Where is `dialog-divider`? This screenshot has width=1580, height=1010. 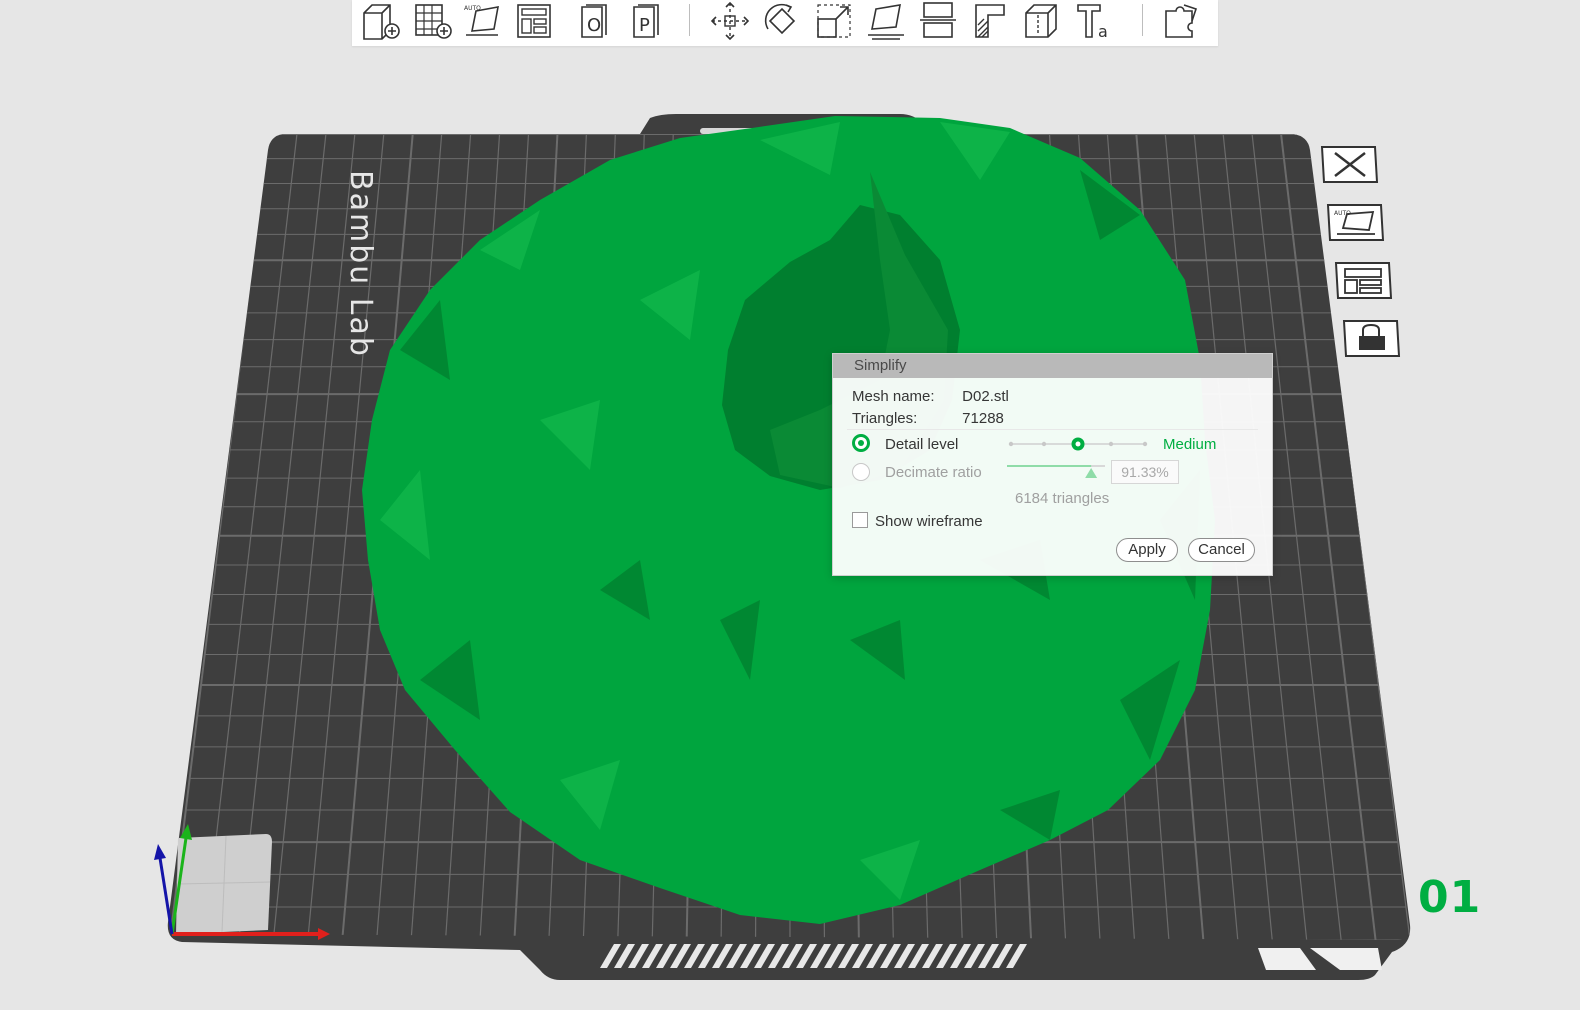 dialog-divider is located at coordinates (1052, 429).